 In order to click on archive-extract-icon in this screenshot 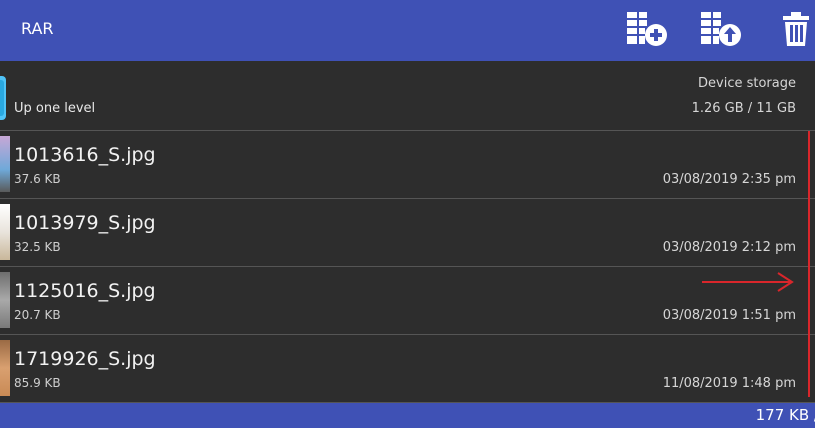, I will do `click(721, 29)`.